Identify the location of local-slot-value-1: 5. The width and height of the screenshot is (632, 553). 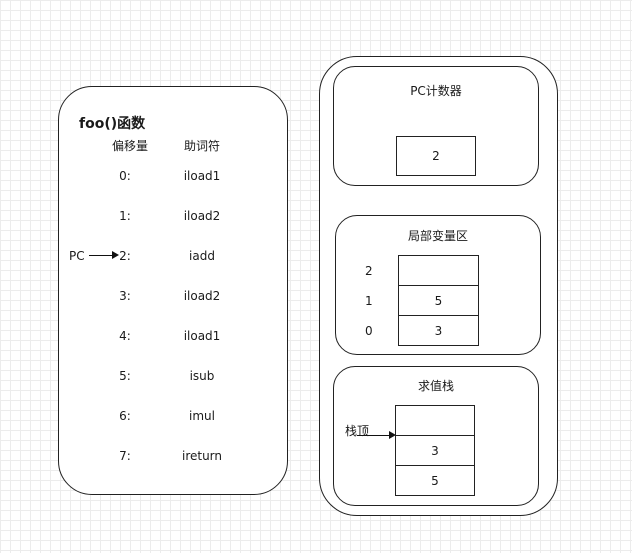
(438, 300).